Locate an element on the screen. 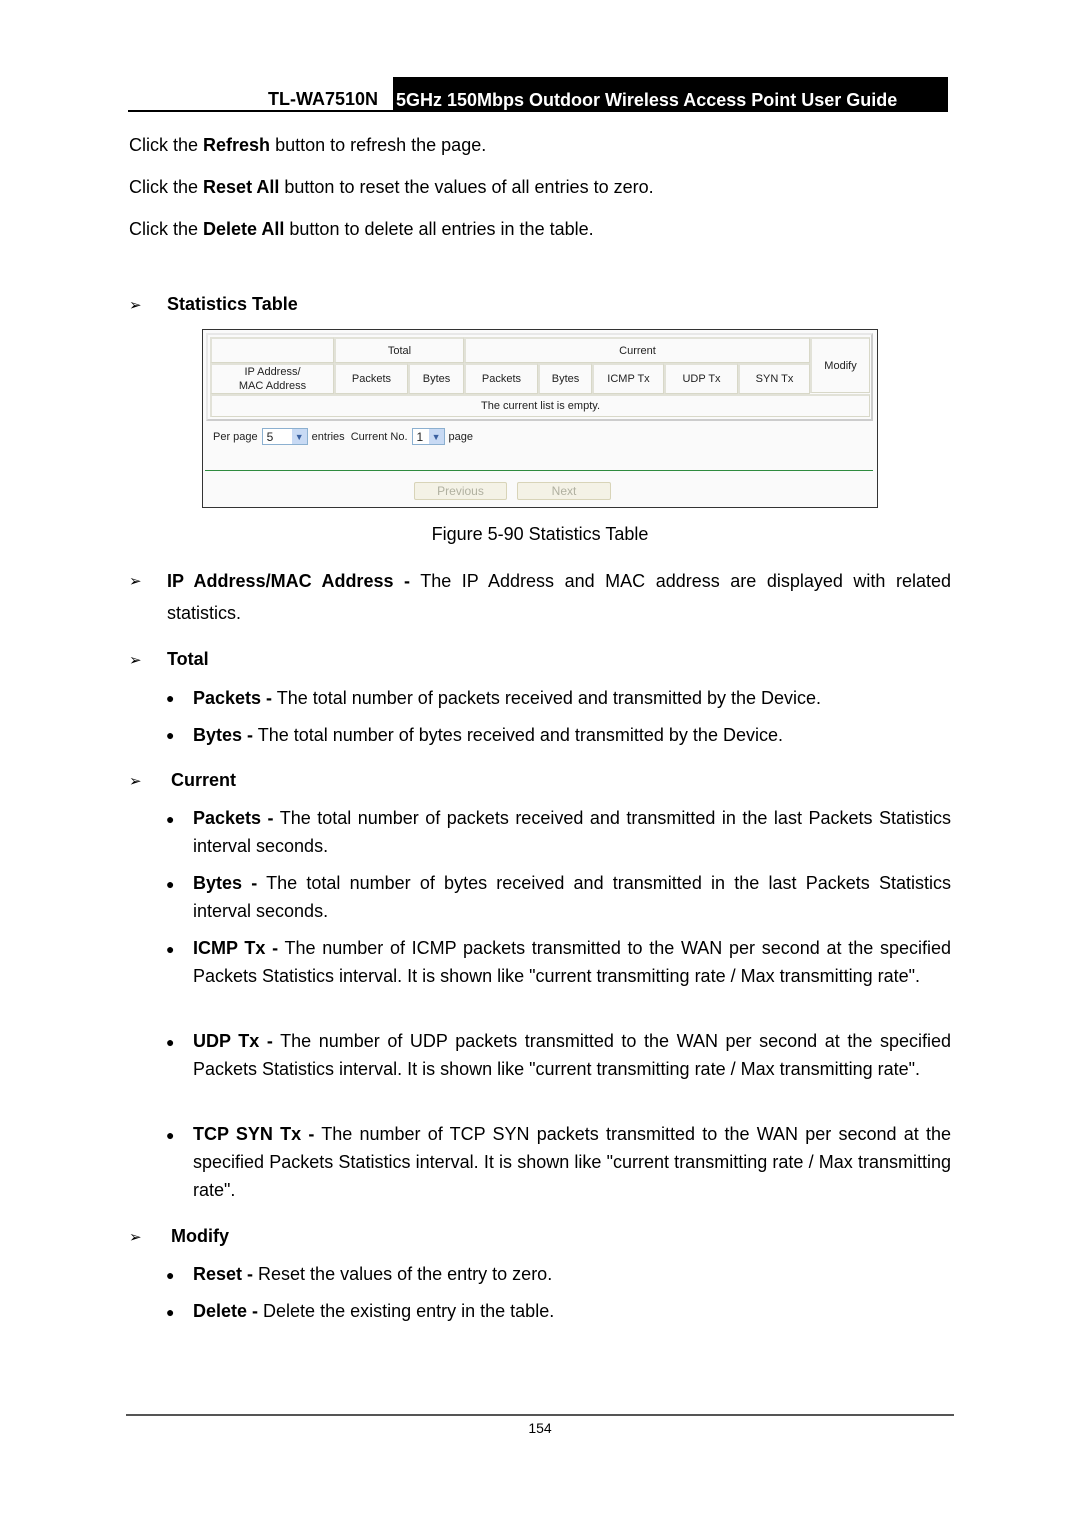 This screenshot has height=1527, width=1080. header-group-current: Current is located at coordinates (637, 350).